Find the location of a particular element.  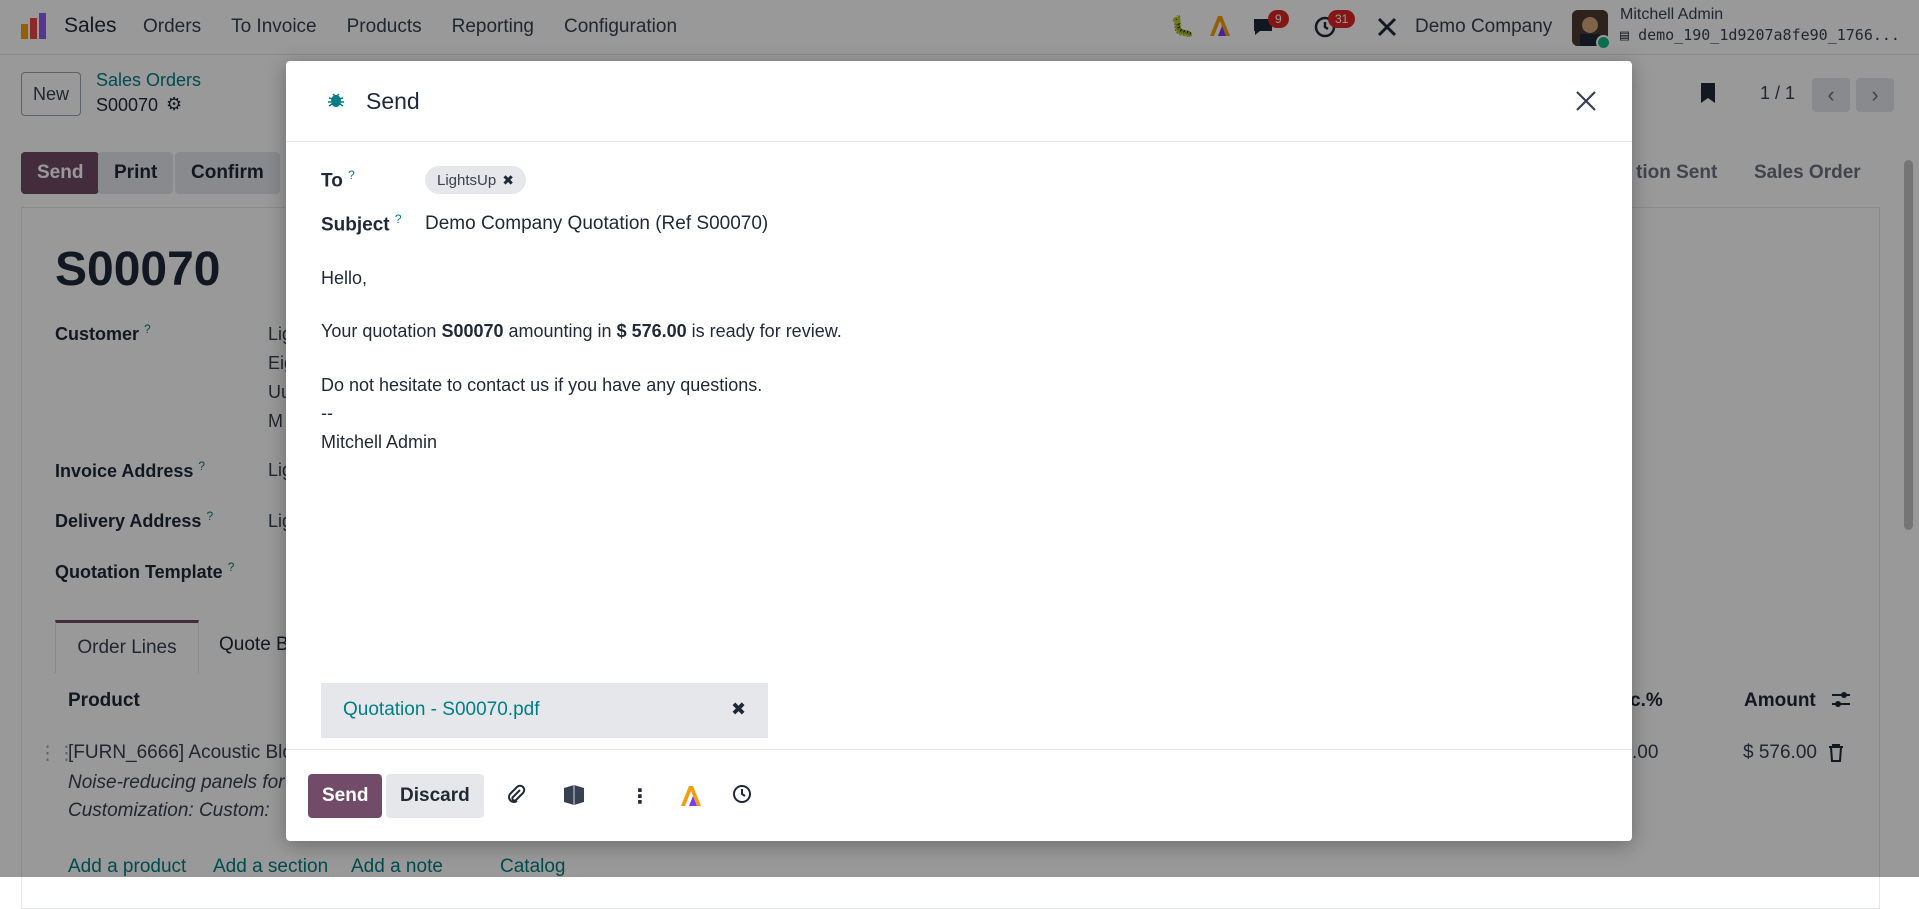

dialog-title: Send is located at coordinates (393, 101).